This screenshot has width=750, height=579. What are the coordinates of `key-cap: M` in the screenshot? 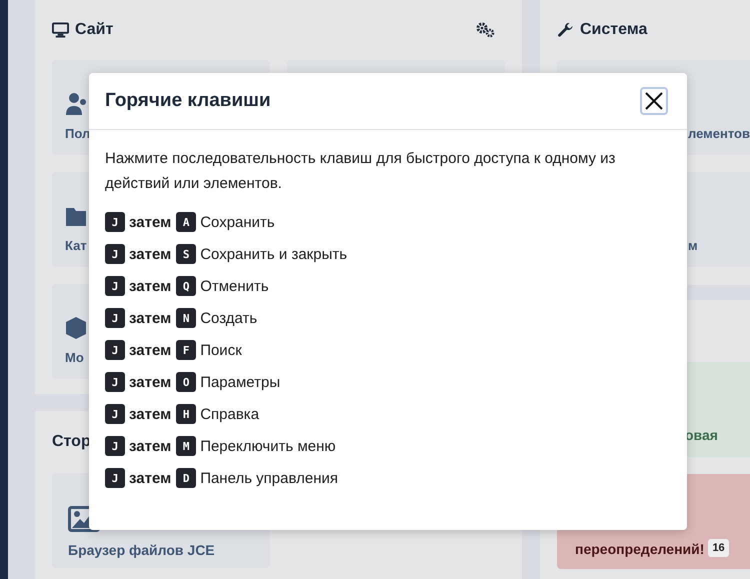 It's located at (186, 446).